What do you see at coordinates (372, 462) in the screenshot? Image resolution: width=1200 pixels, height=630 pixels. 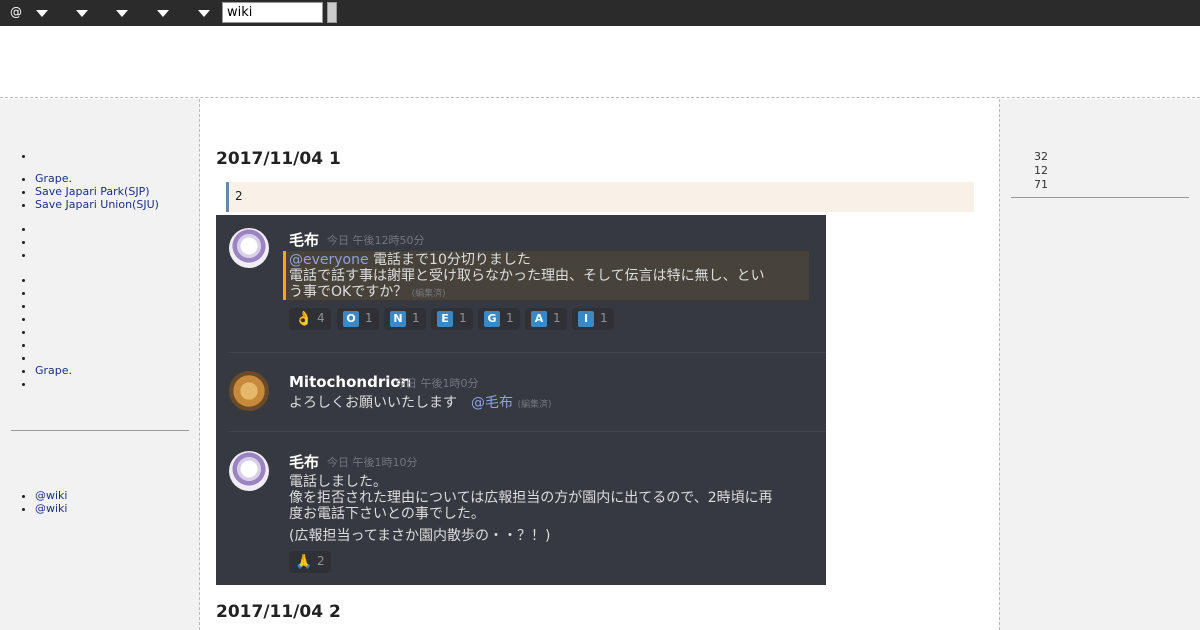 I see `message-timestamp: 今日 午後1時10分` at bounding box center [372, 462].